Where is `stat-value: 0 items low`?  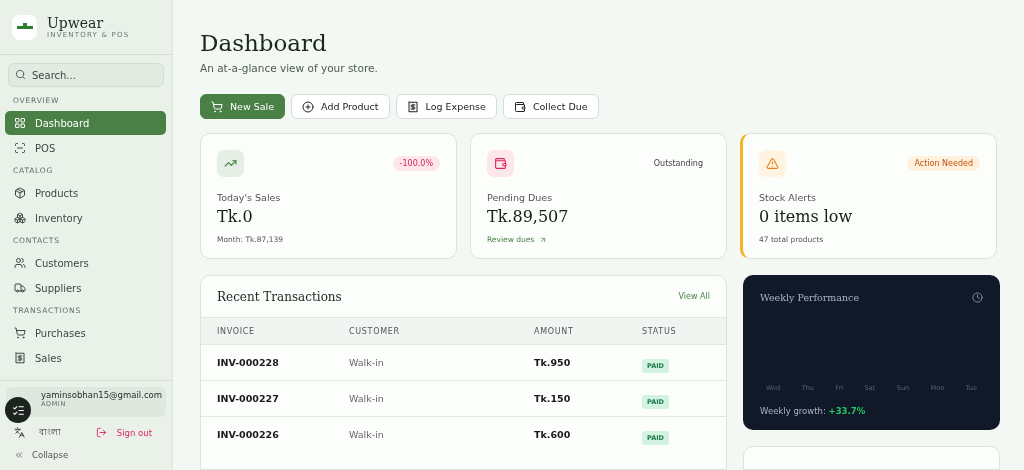 stat-value: 0 items low is located at coordinates (806, 216).